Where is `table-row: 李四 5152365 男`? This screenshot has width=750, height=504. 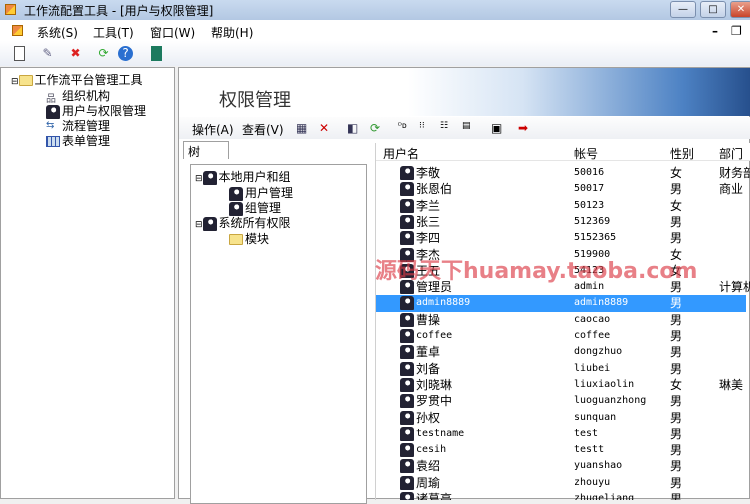 table-row: 李四 5152365 男 is located at coordinates (561, 238).